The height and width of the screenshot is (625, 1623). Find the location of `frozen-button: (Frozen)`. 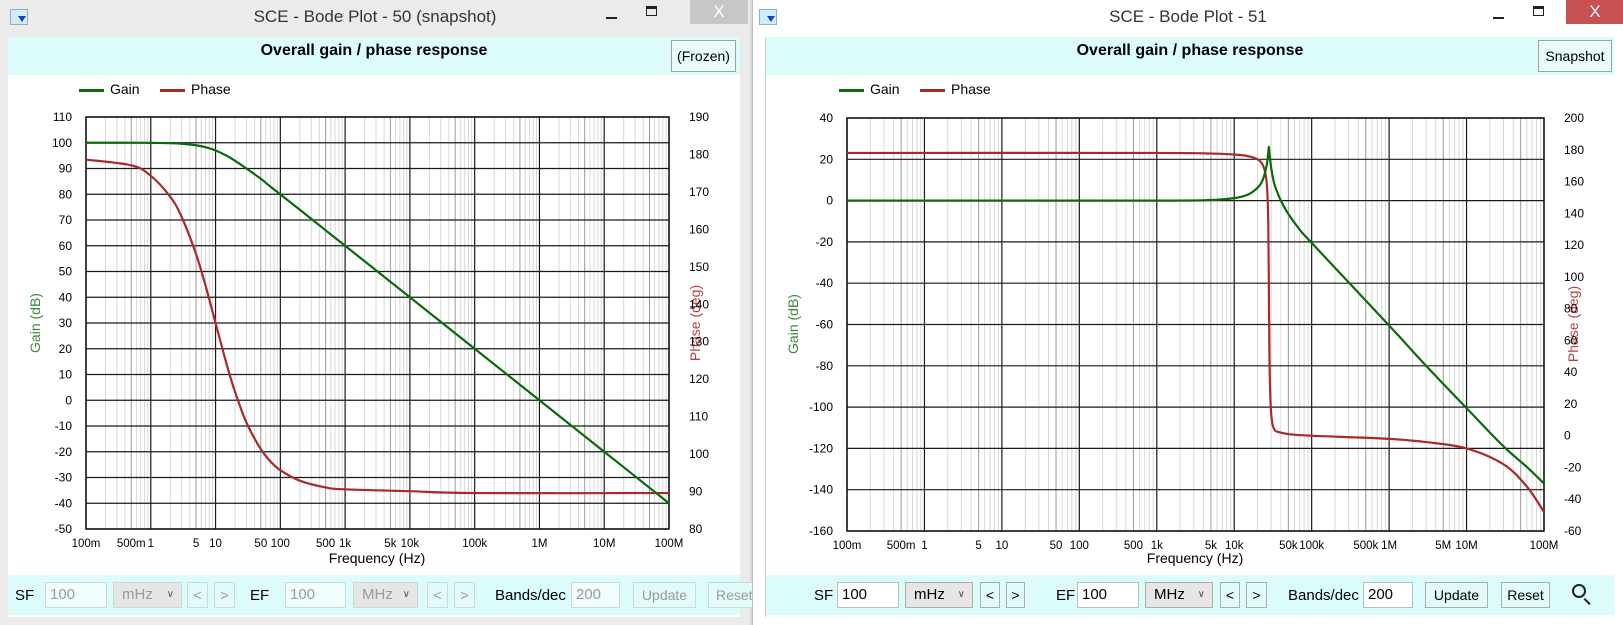

frozen-button: (Frozen) is located at coordinates (703, 56).